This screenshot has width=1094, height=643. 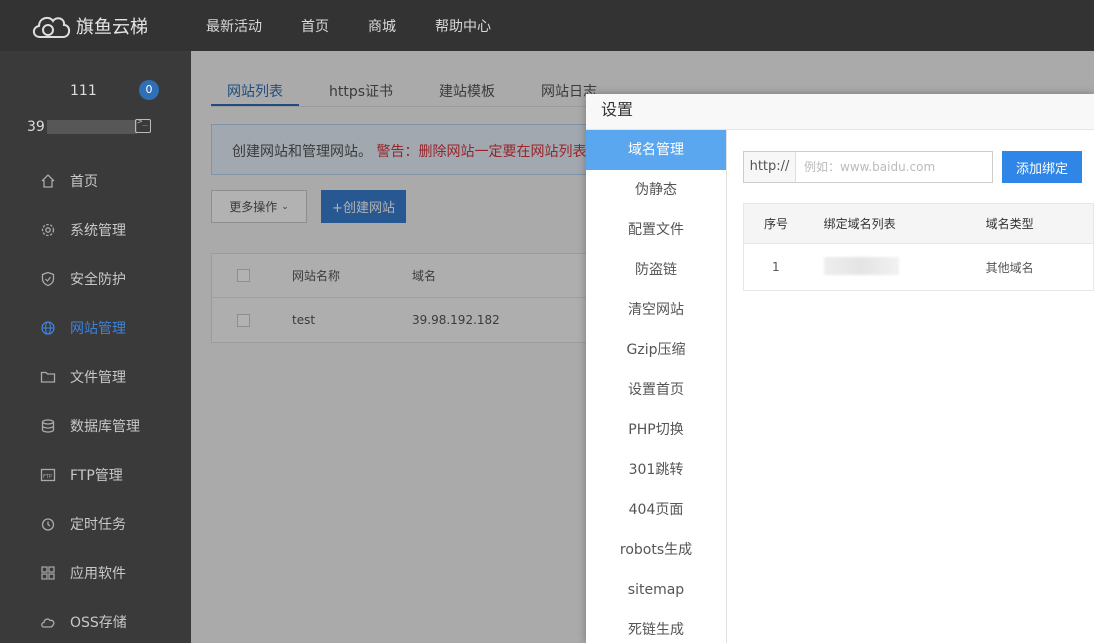 What do you see at coordinates (105, 426) in the screenshot?
I see `sidebar-item-label: 数据库管理` at bounding box center [105, 426].